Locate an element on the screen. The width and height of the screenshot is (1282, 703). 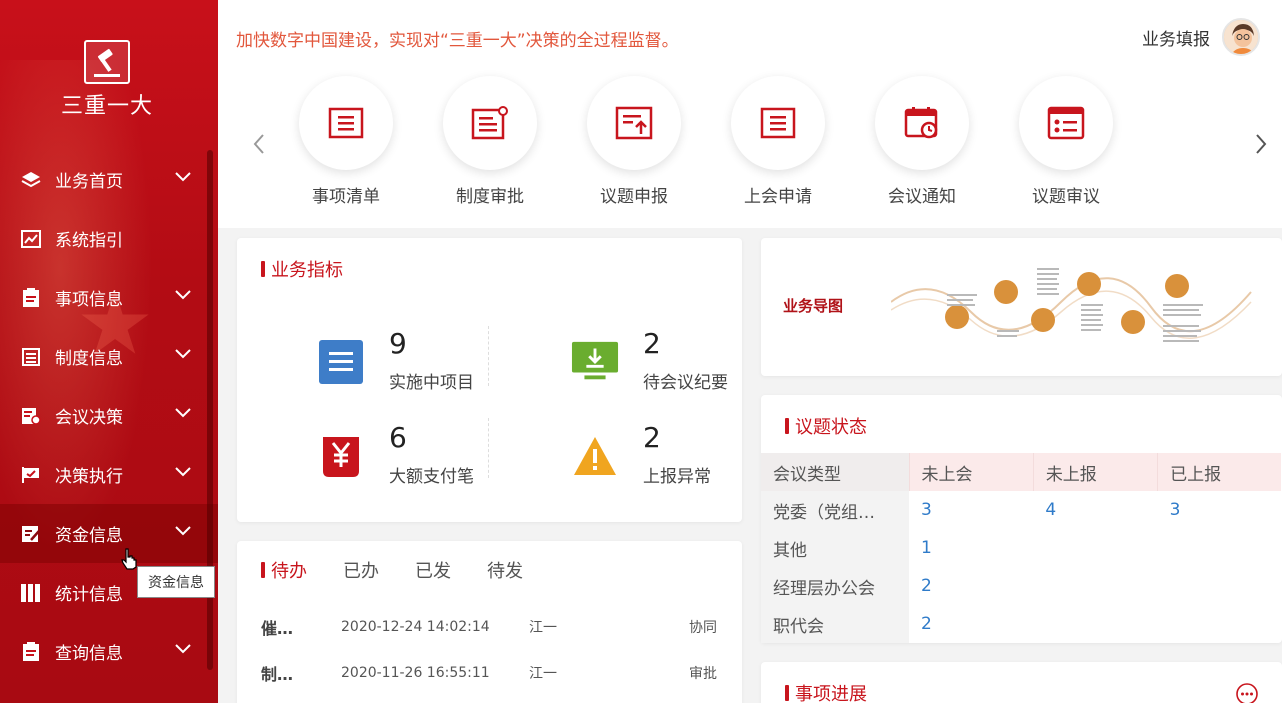
upload-doc-icon is located at coordinates (634, 123).